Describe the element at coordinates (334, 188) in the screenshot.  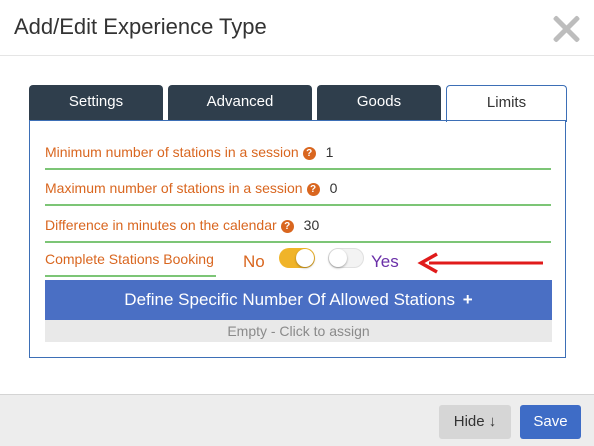
I see `max-stations-value: 0` at that location.